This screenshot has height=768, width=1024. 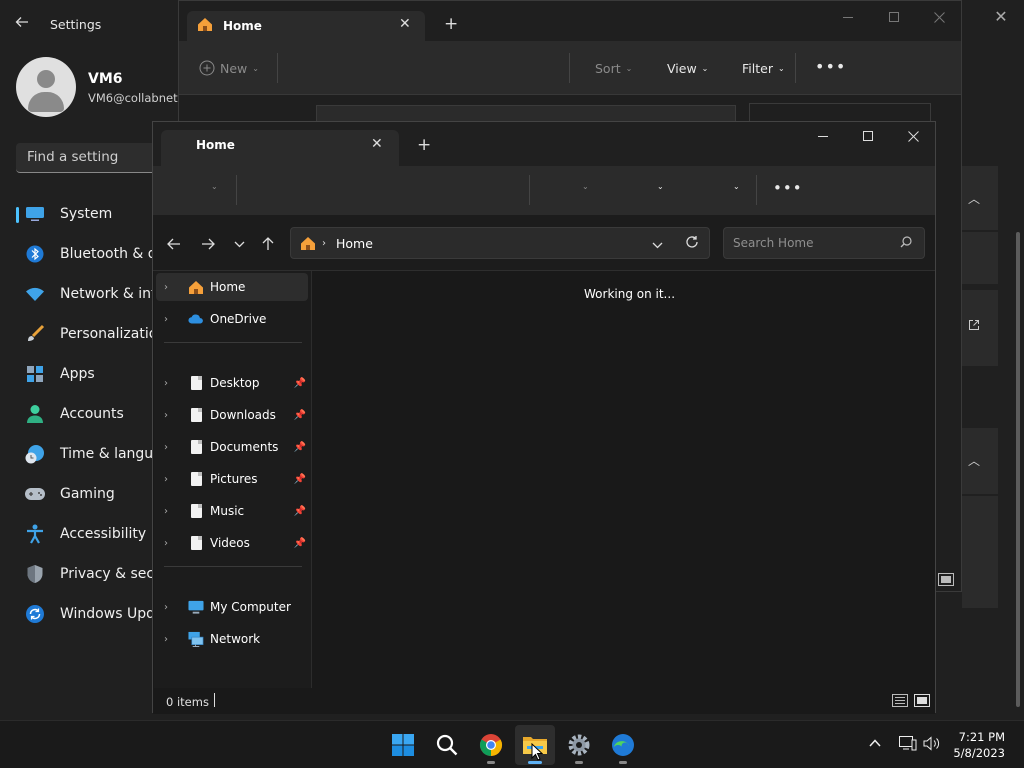 I want to click on view-button: View ⌄, so click(x=687, y=68).